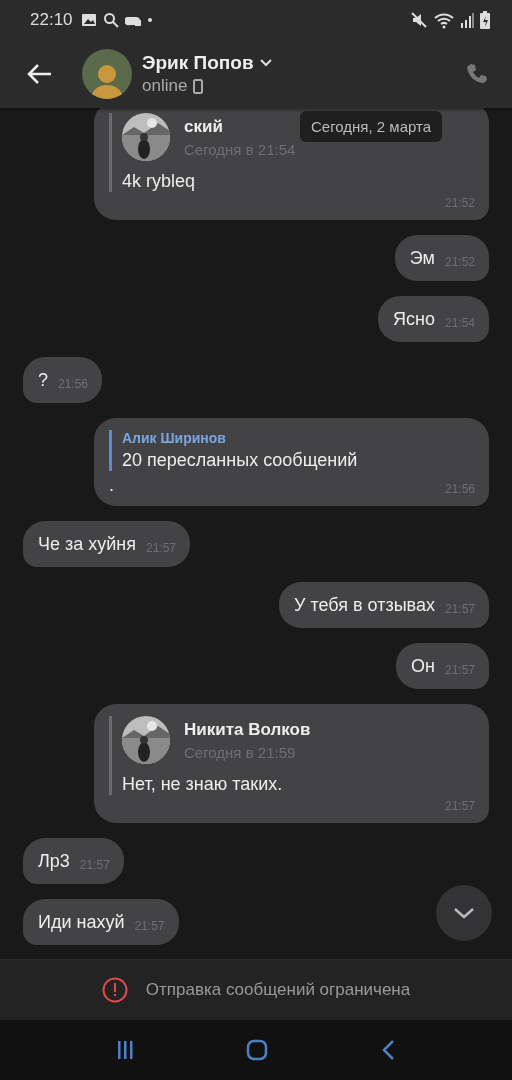 The image size is (512, 1080). I want to click on back-chevron-icon, so click(388, 1050).